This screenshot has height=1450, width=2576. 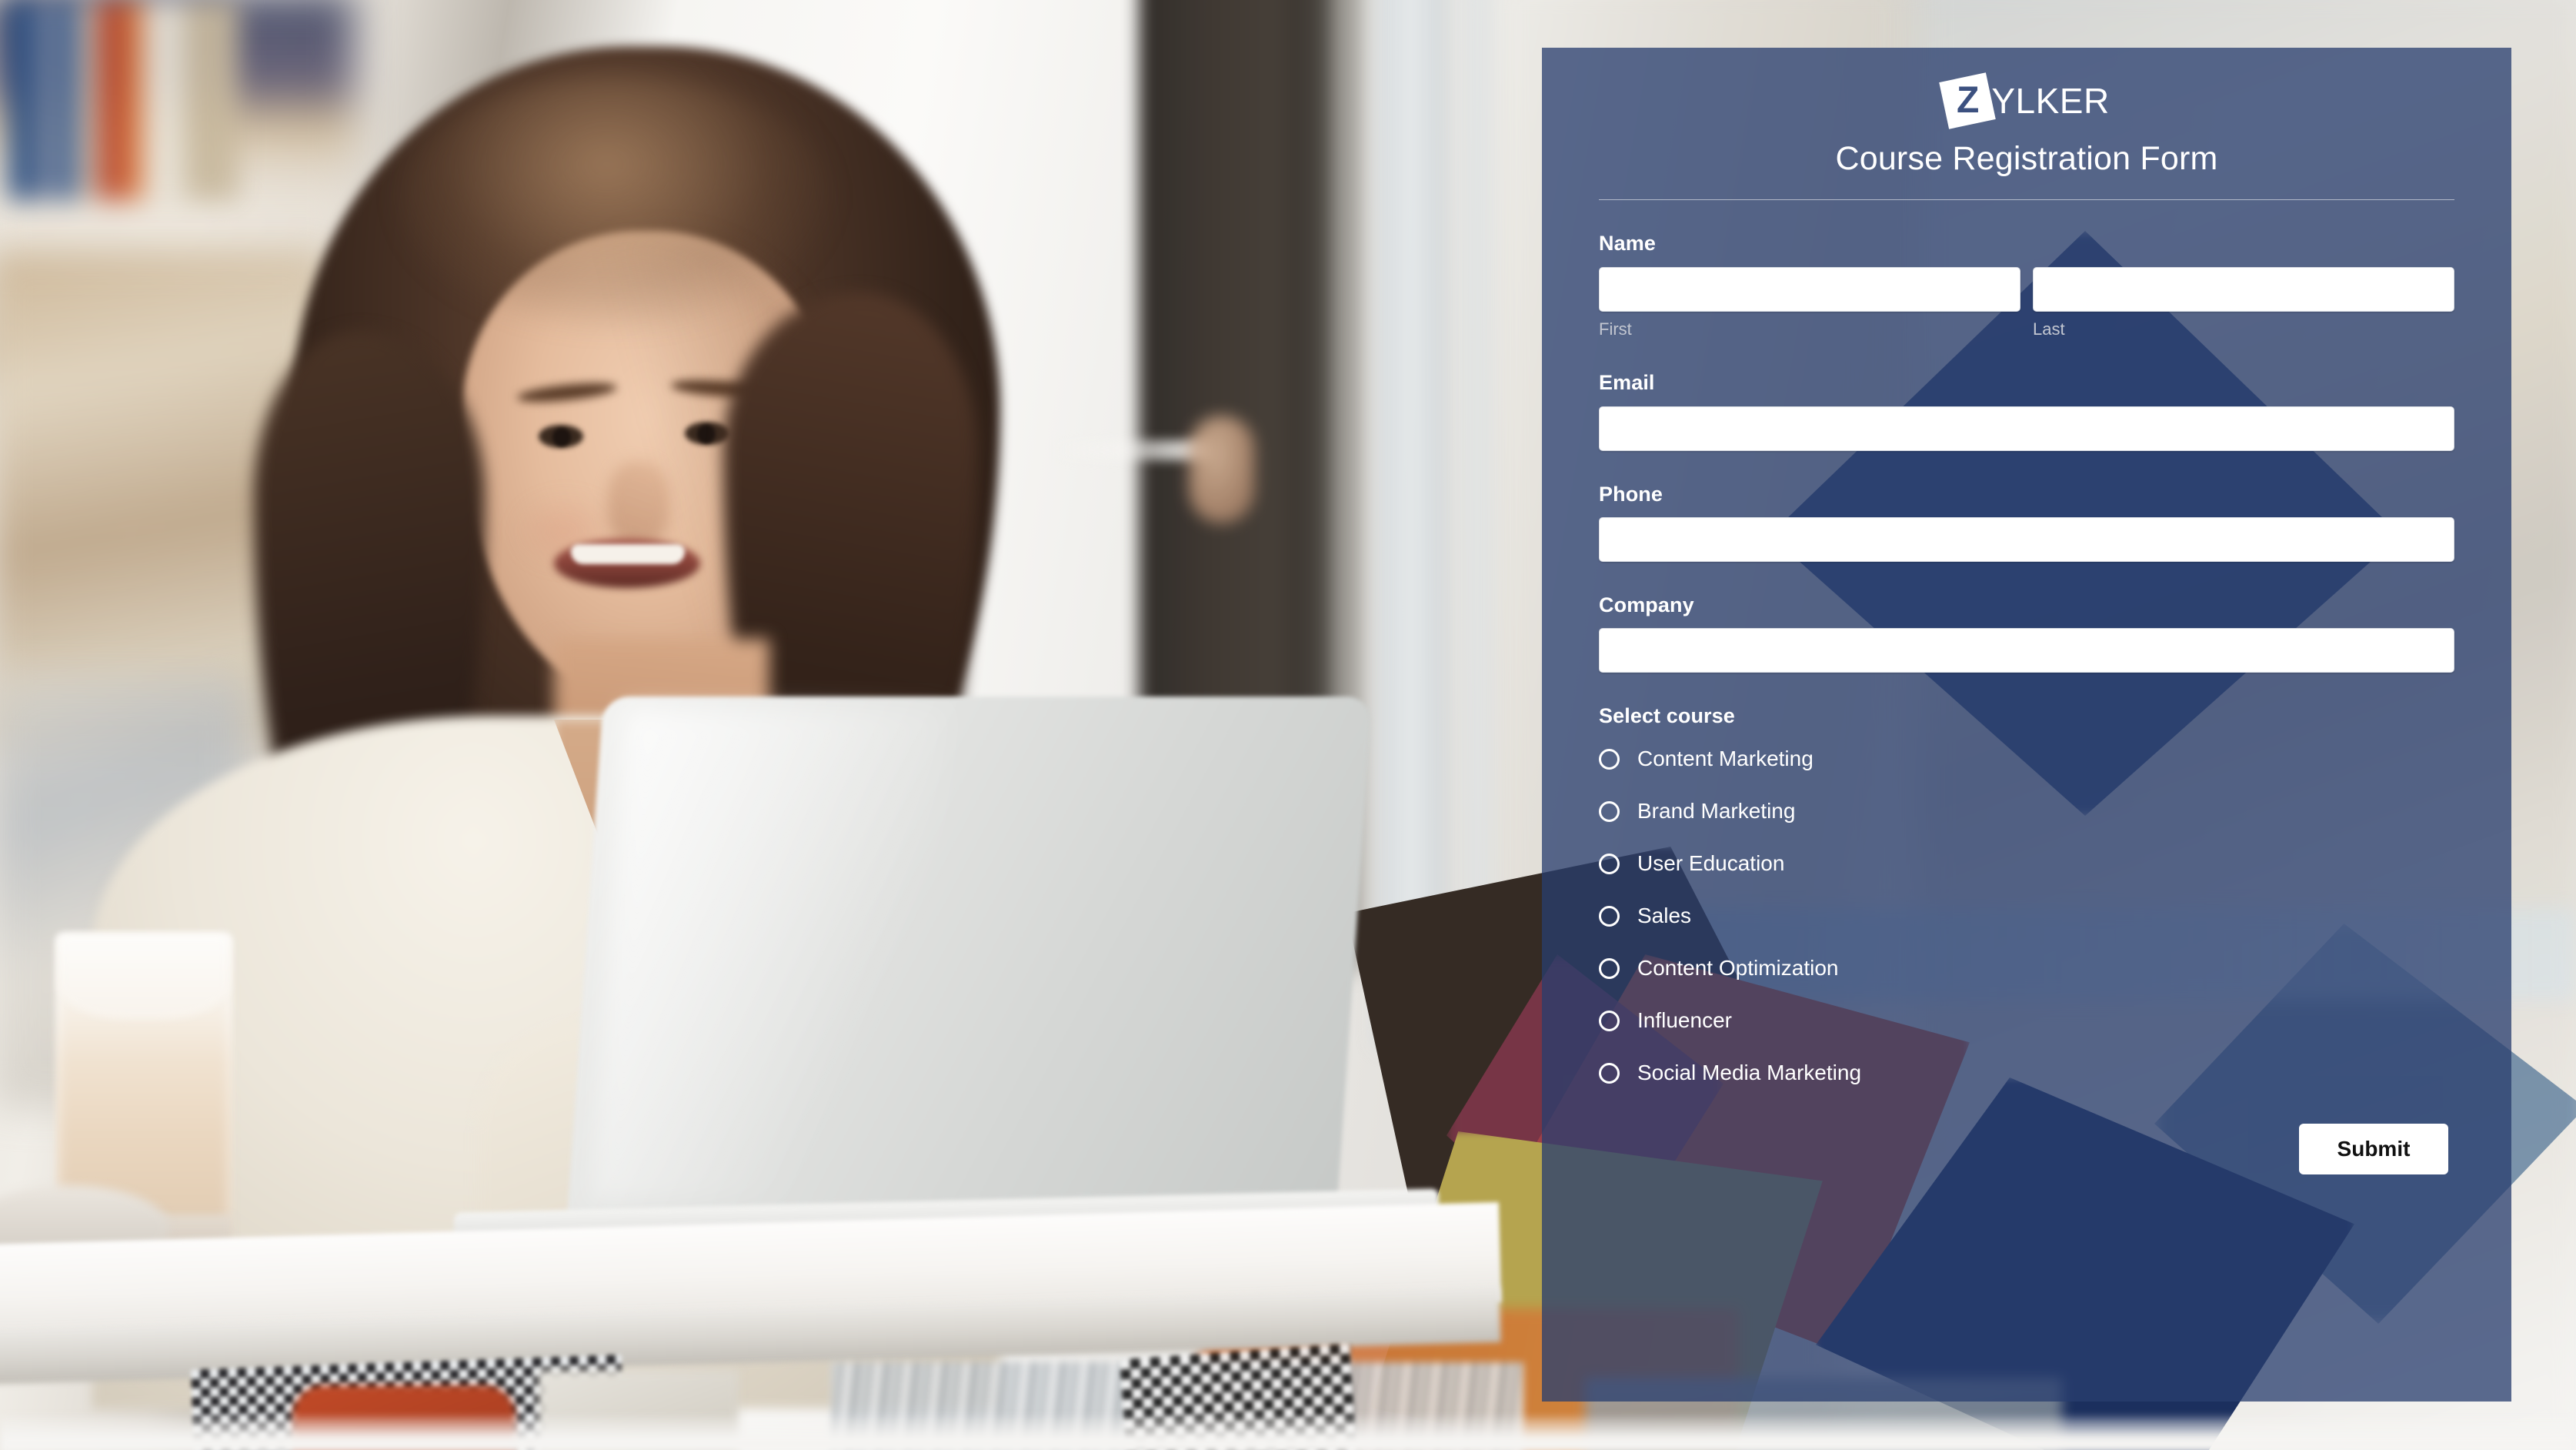 I want to click on brand-header: Z YLKER, so click(x=2027, y=101).